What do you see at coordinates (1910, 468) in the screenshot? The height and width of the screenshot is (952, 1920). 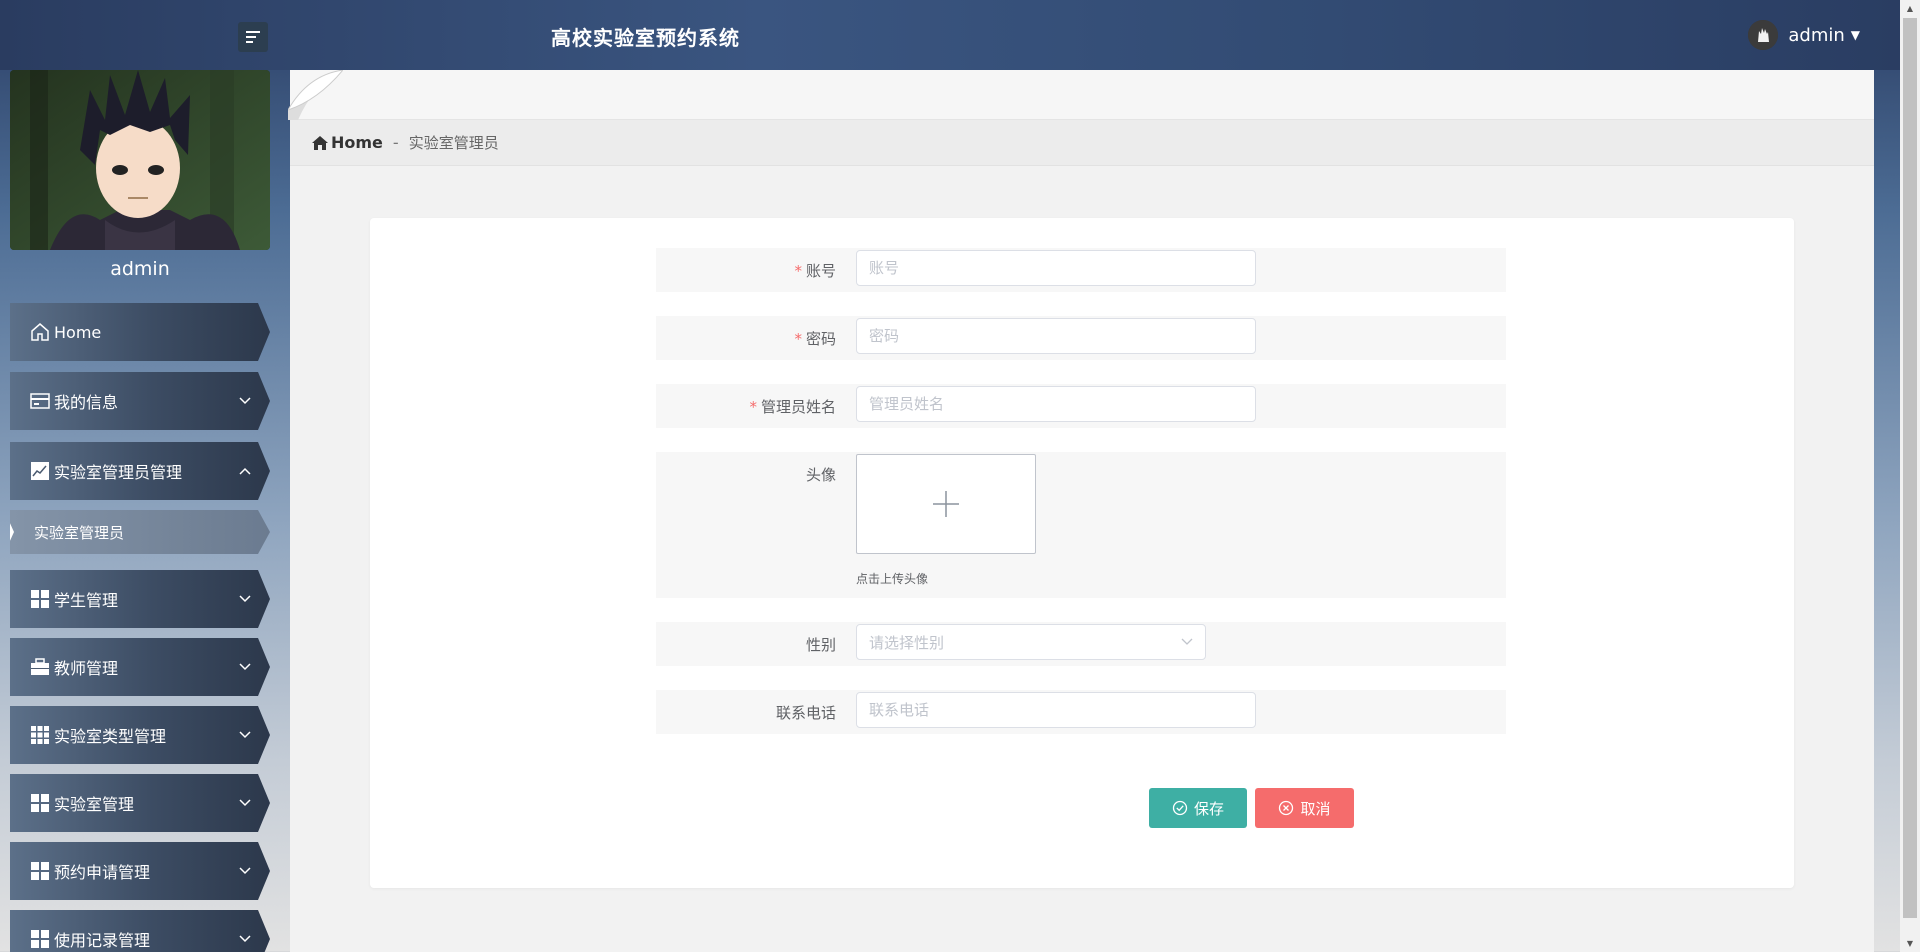 I see `scrollbar-thumb` at bounding box center [1910, 468].